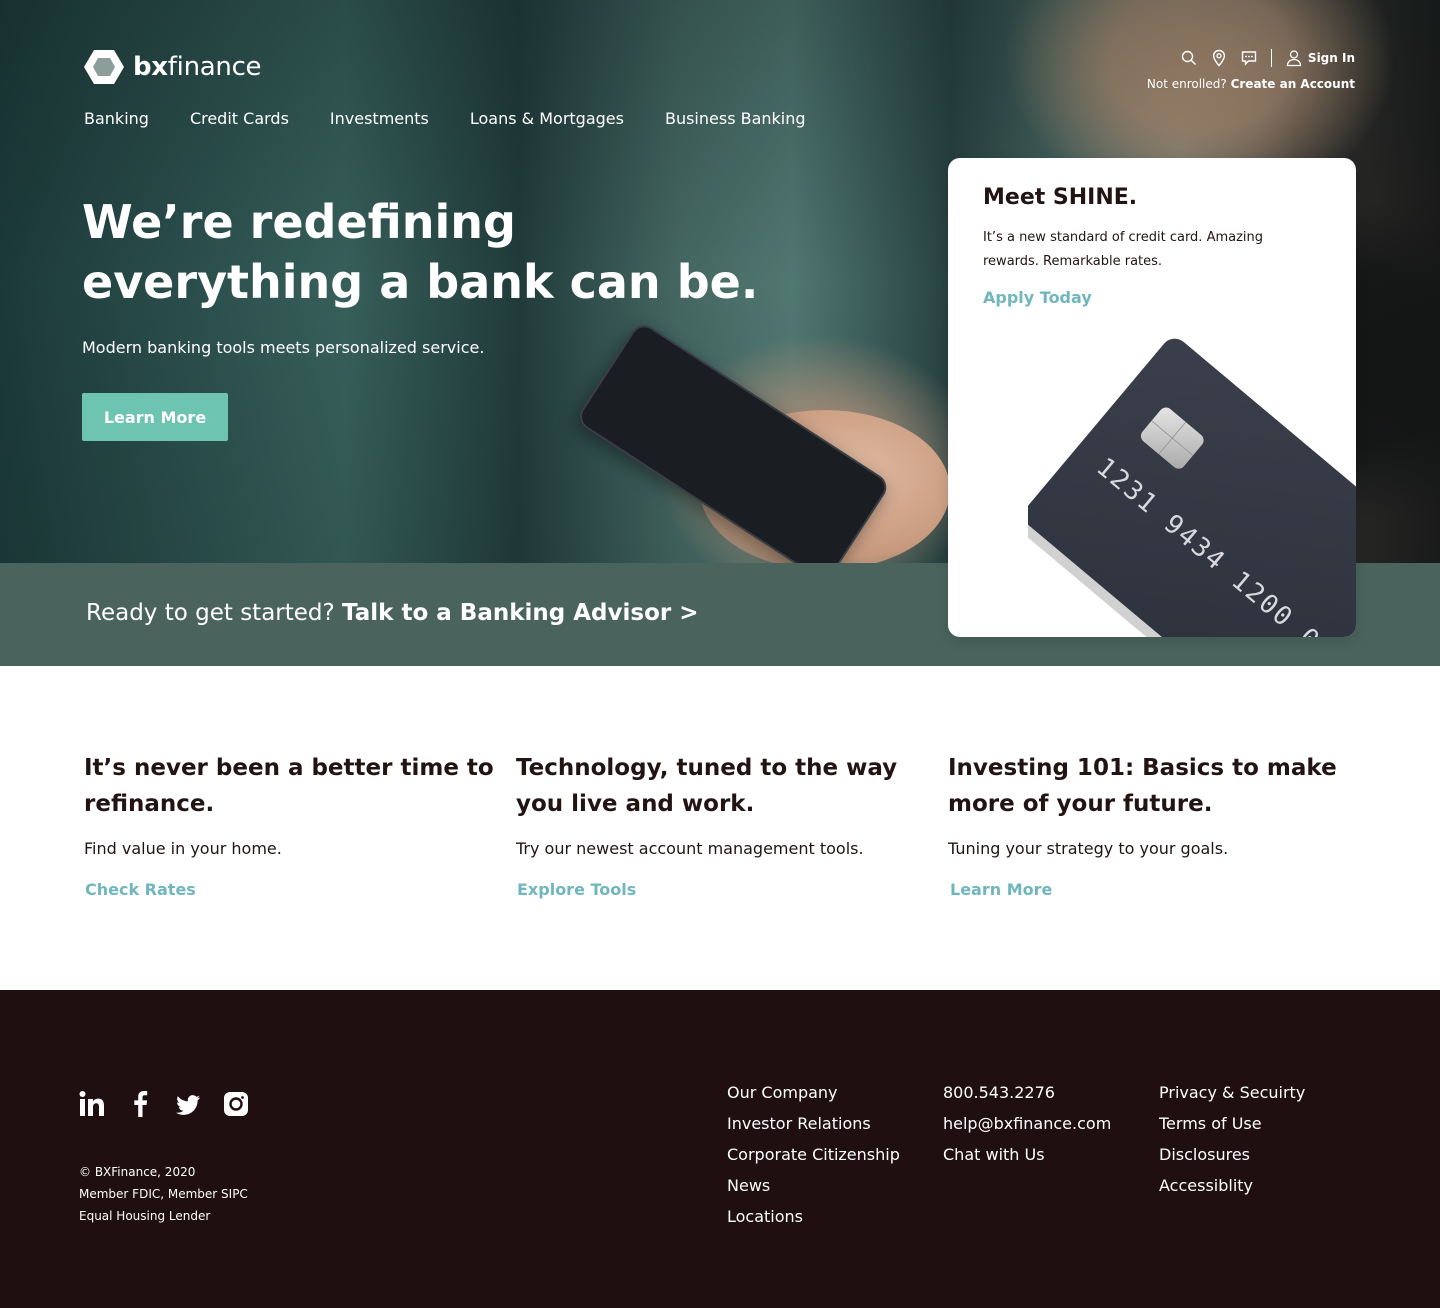 The height and width of the screenshot is (1308, 1440). Describe the element at coordinates (1232, 1123) in the screenshot. I see `footer-link-terms: Terms of Use` at that location.